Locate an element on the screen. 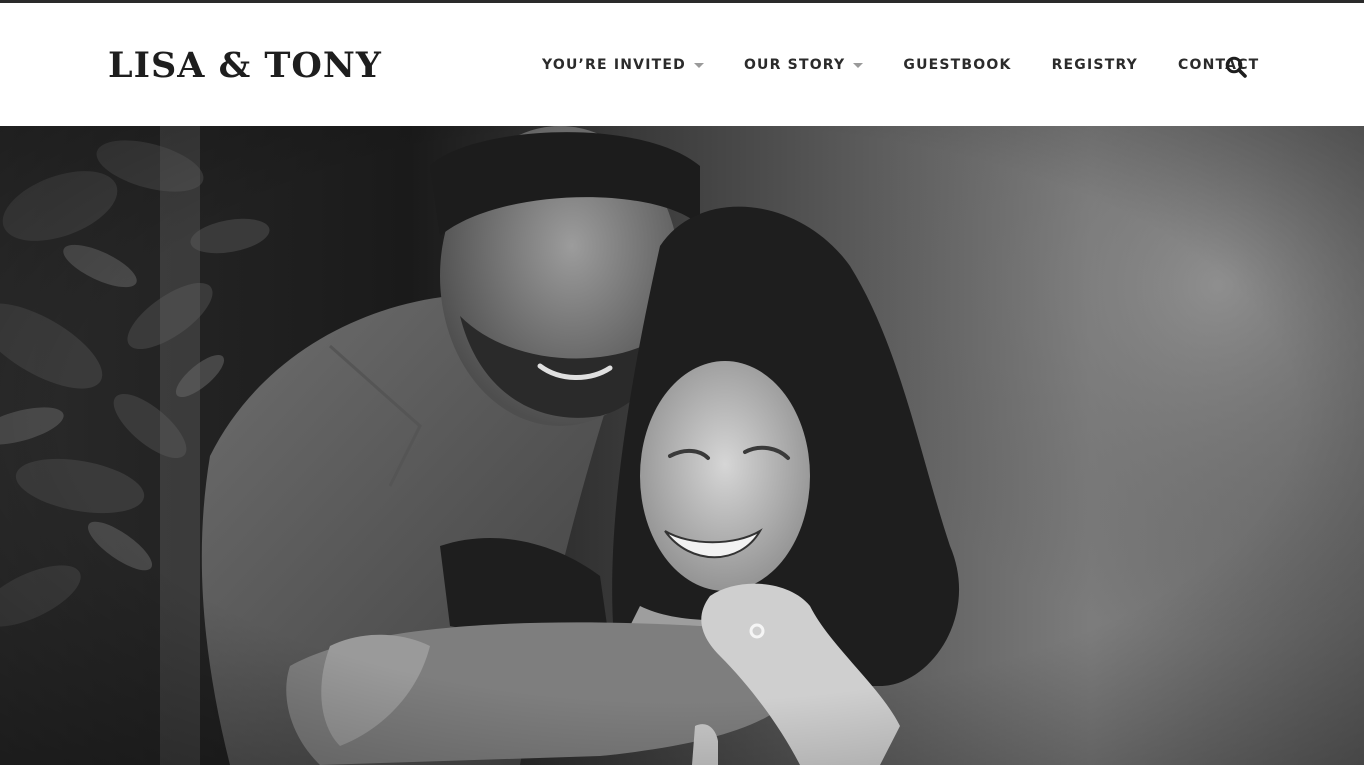  nav-item-label: YOU’RE INVITED is located at coordinates (614, 65).